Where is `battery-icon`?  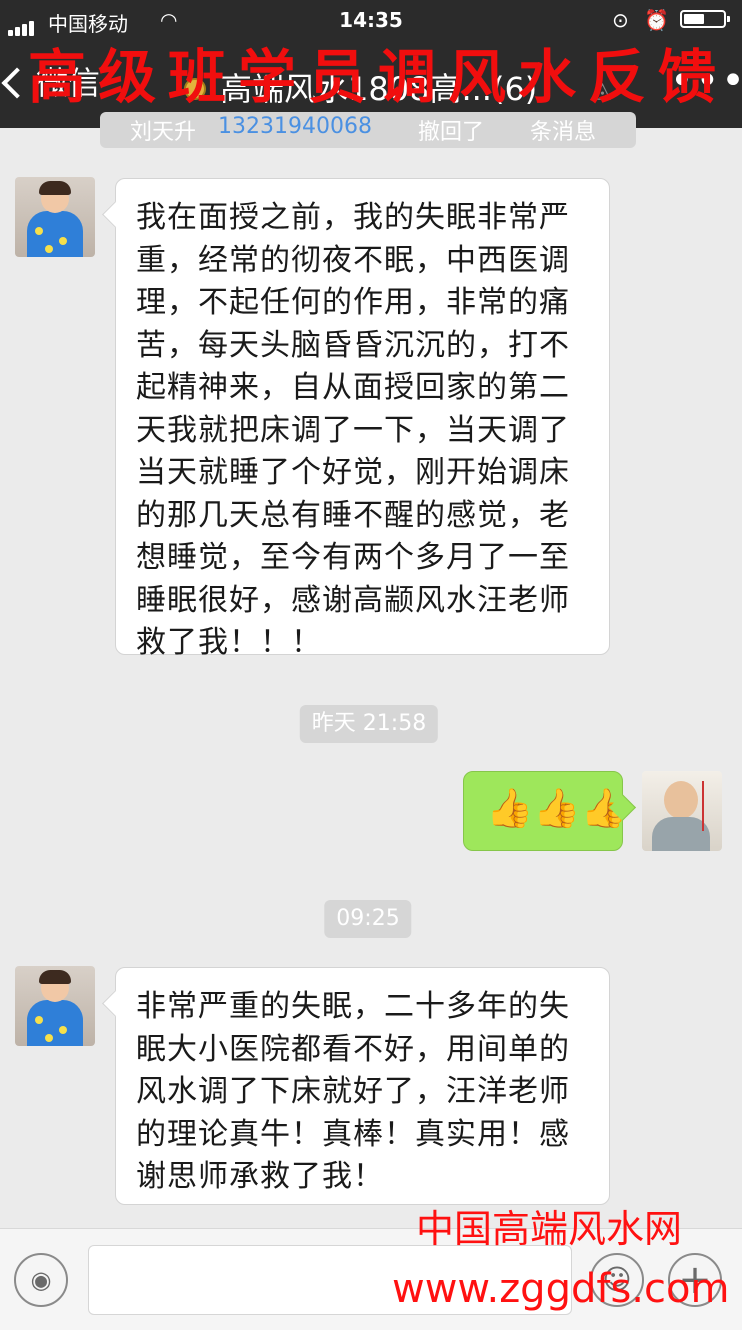
battery-icon is located at coordinates (705, 19).